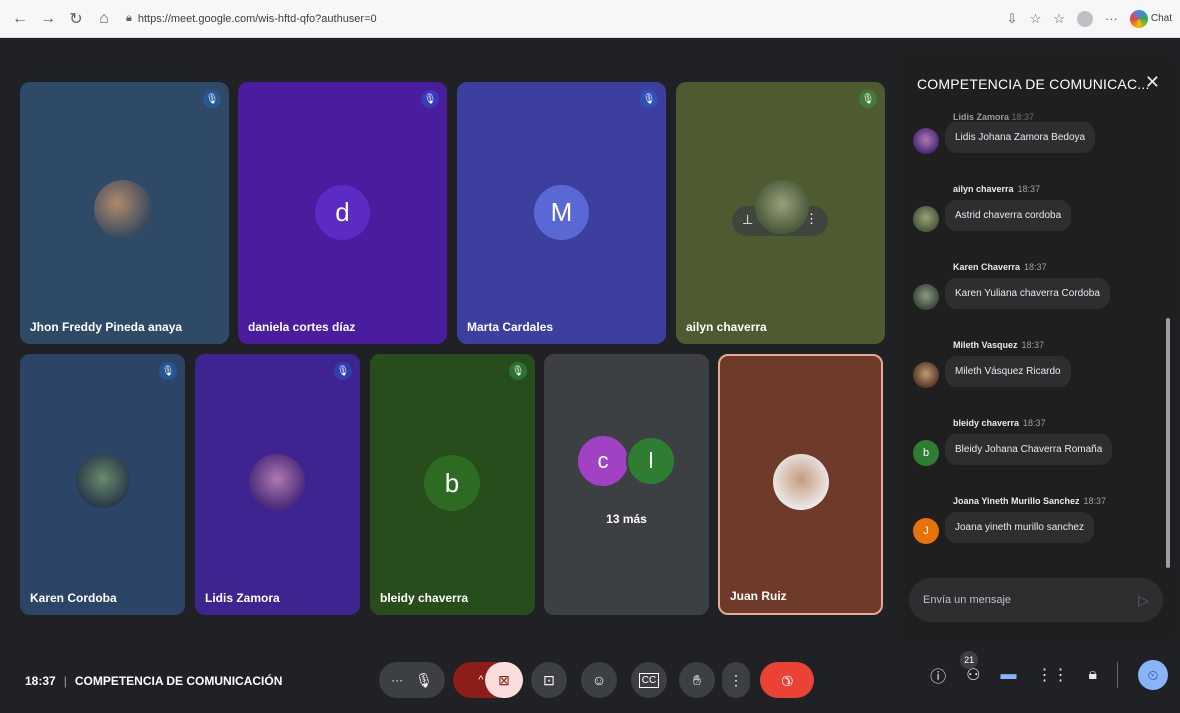 This screenshot has width=1180, height=713. I want to click on participant-tile: 🎙︎ d daniela cortes díaz, so click(342, 213).